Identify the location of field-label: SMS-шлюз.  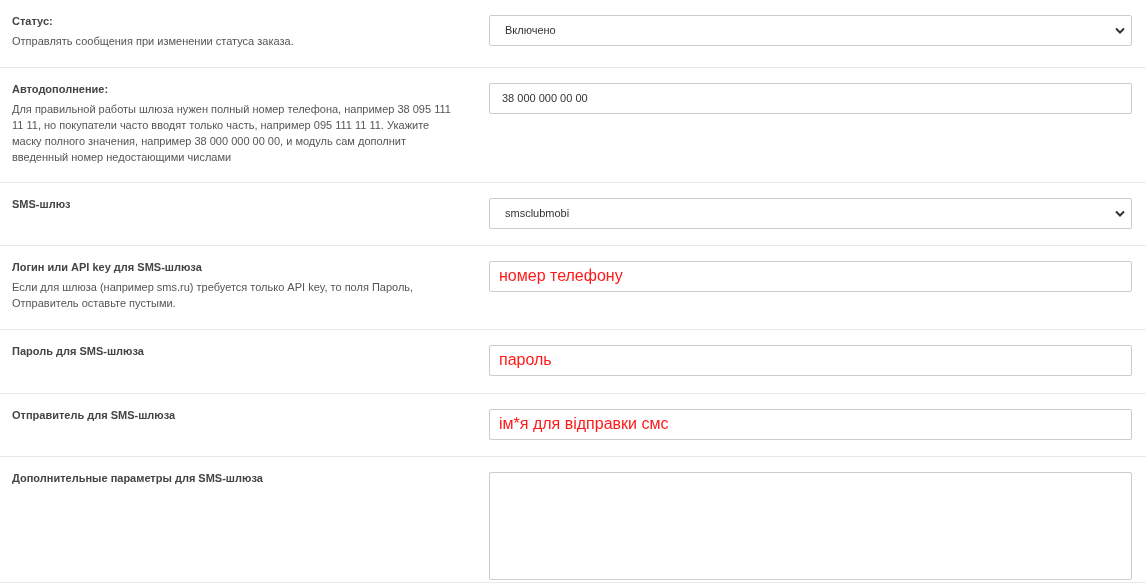
(42, 204).